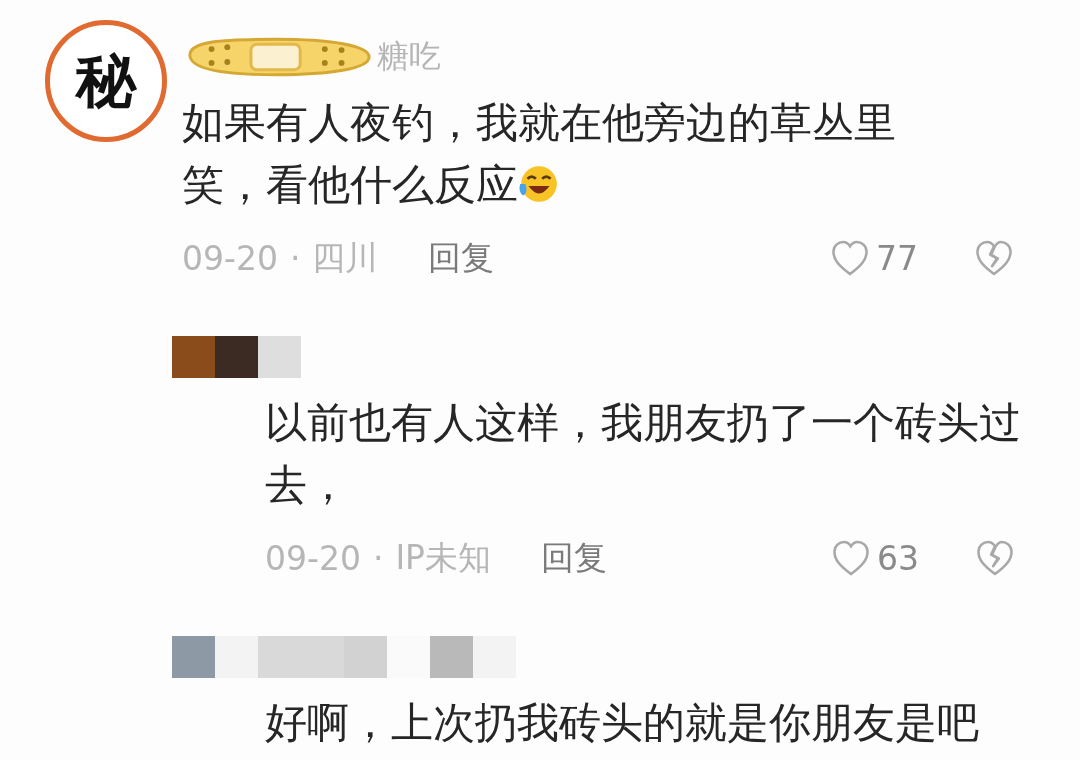 The image size is (1080, 760). What do you see at coordinates (898, 558) in the screenshot?
I see `like-count: 63` at bounding box center [898, 558].